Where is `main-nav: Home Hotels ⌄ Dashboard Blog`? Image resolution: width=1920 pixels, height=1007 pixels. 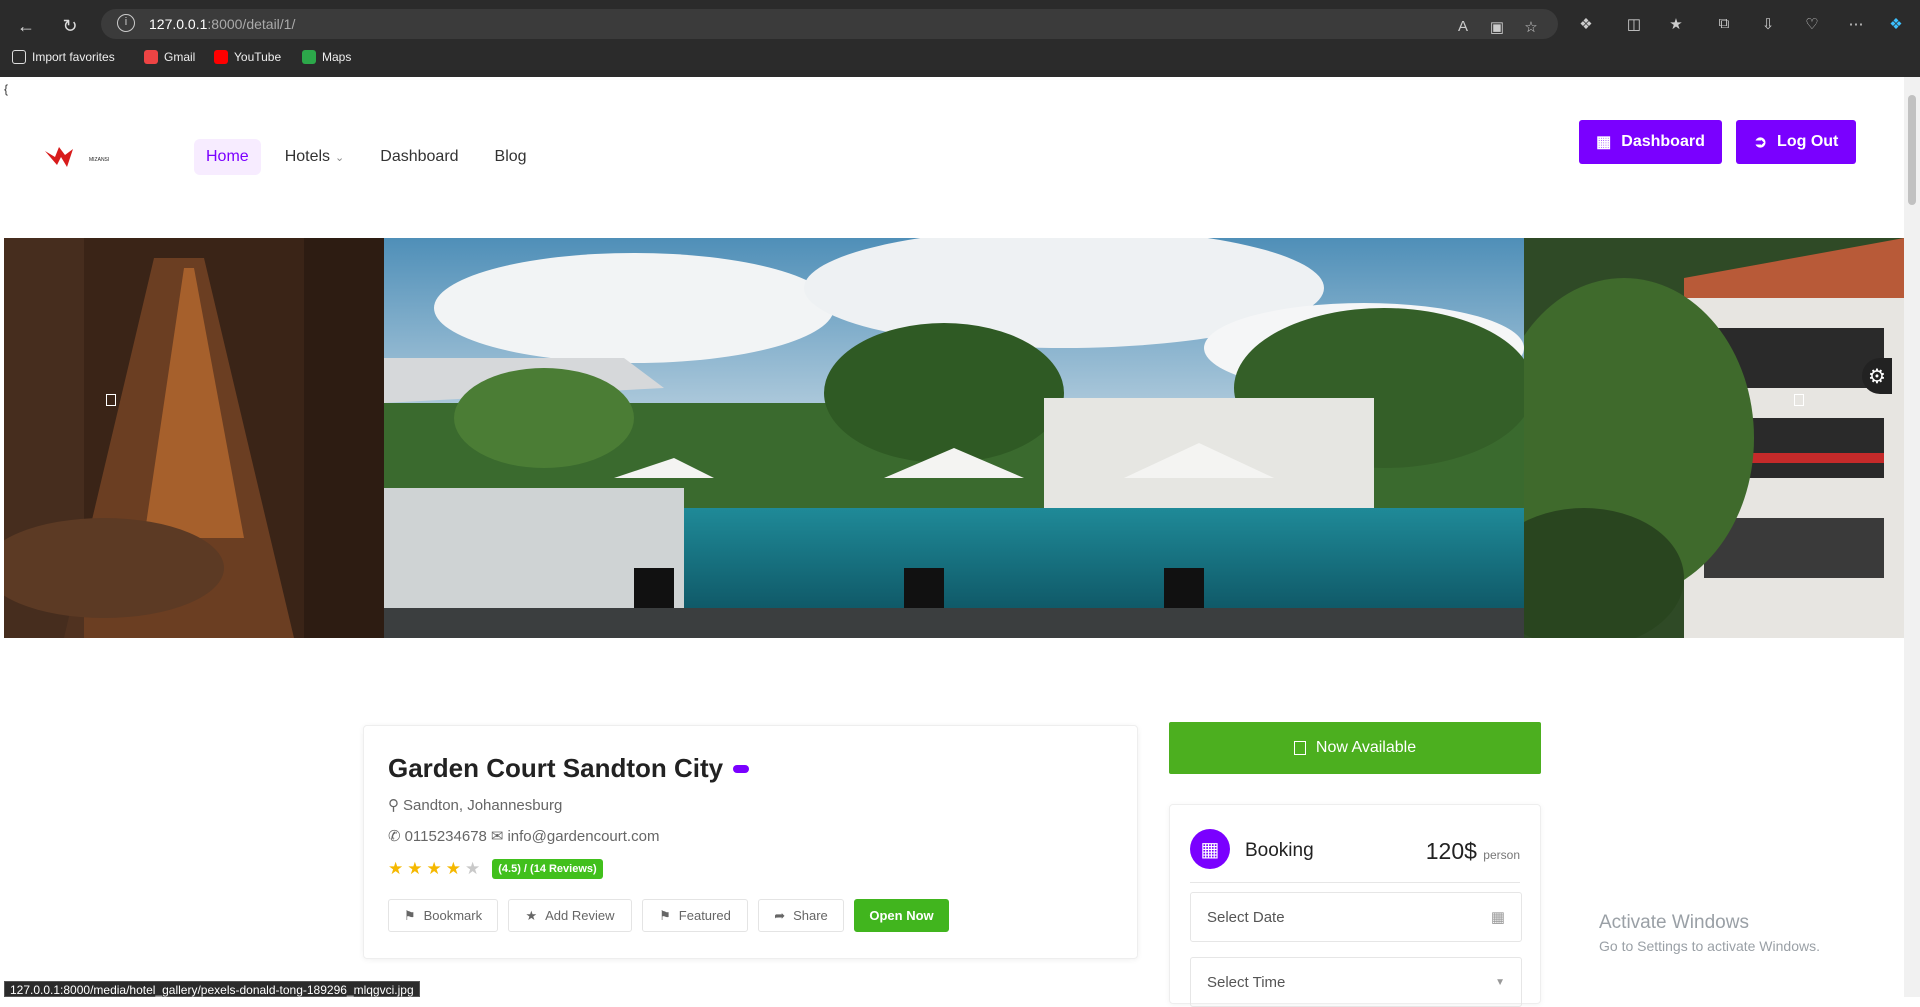
main-nav: Home Hotels ⌄ Dashboard Blog is located at coordinates (366, 157).